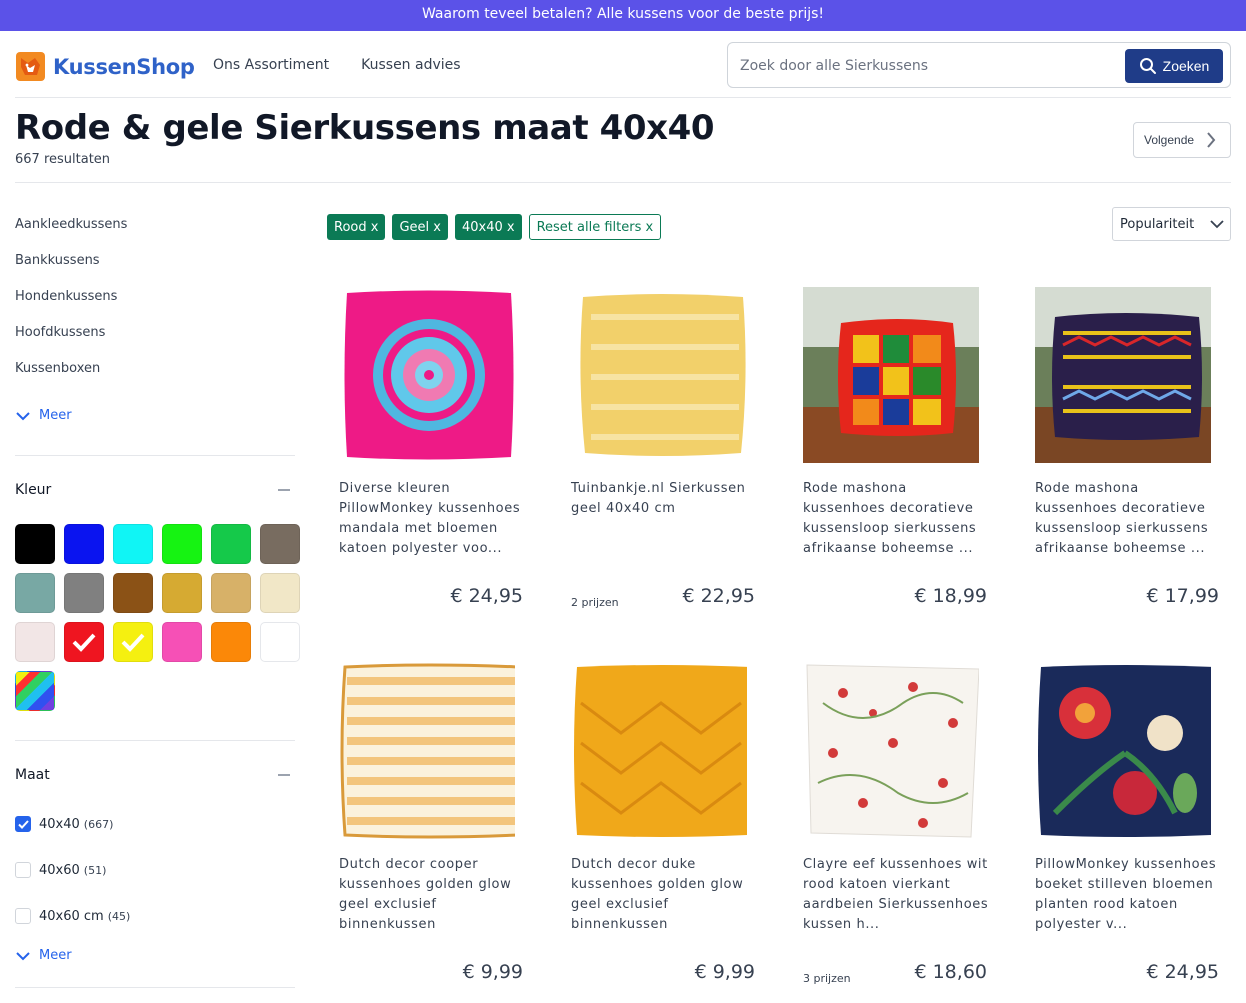  Describe the element at coordinates (35, 544) in the screenshot. I see `swatch-black` at that location.